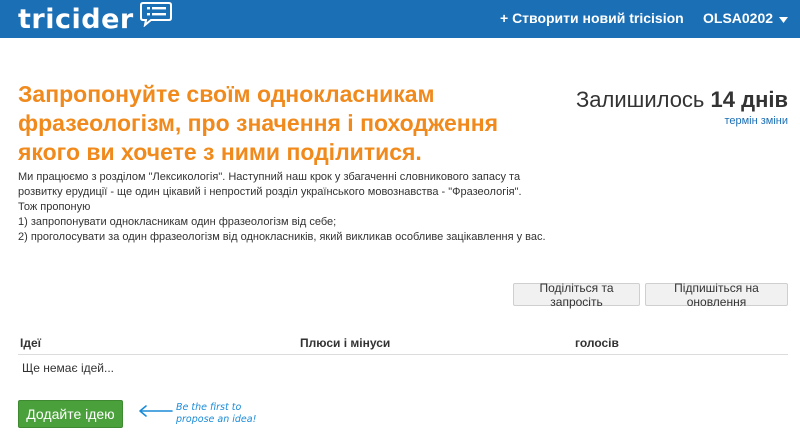  I want to click on arrow-left-icon, so click(156, 413).